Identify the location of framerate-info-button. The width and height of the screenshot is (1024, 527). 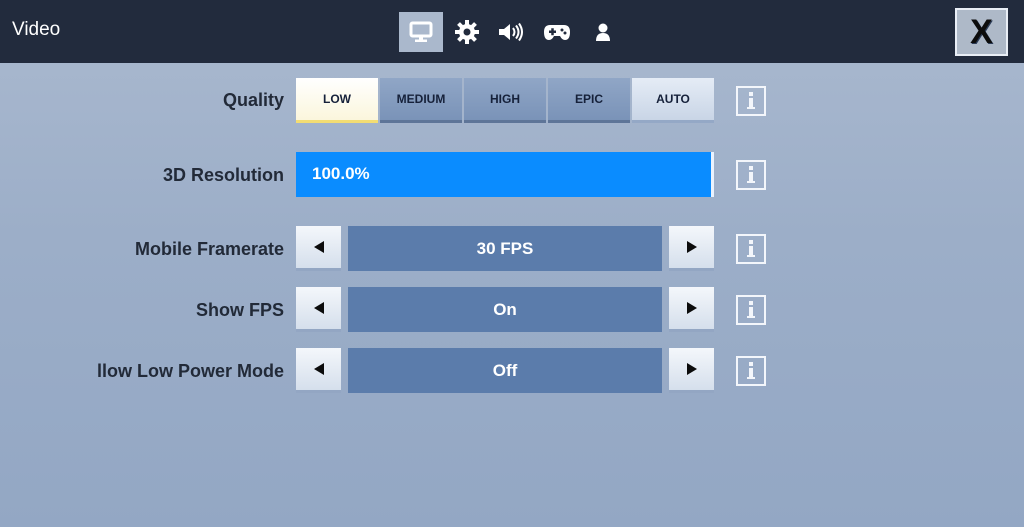
(751, 249).